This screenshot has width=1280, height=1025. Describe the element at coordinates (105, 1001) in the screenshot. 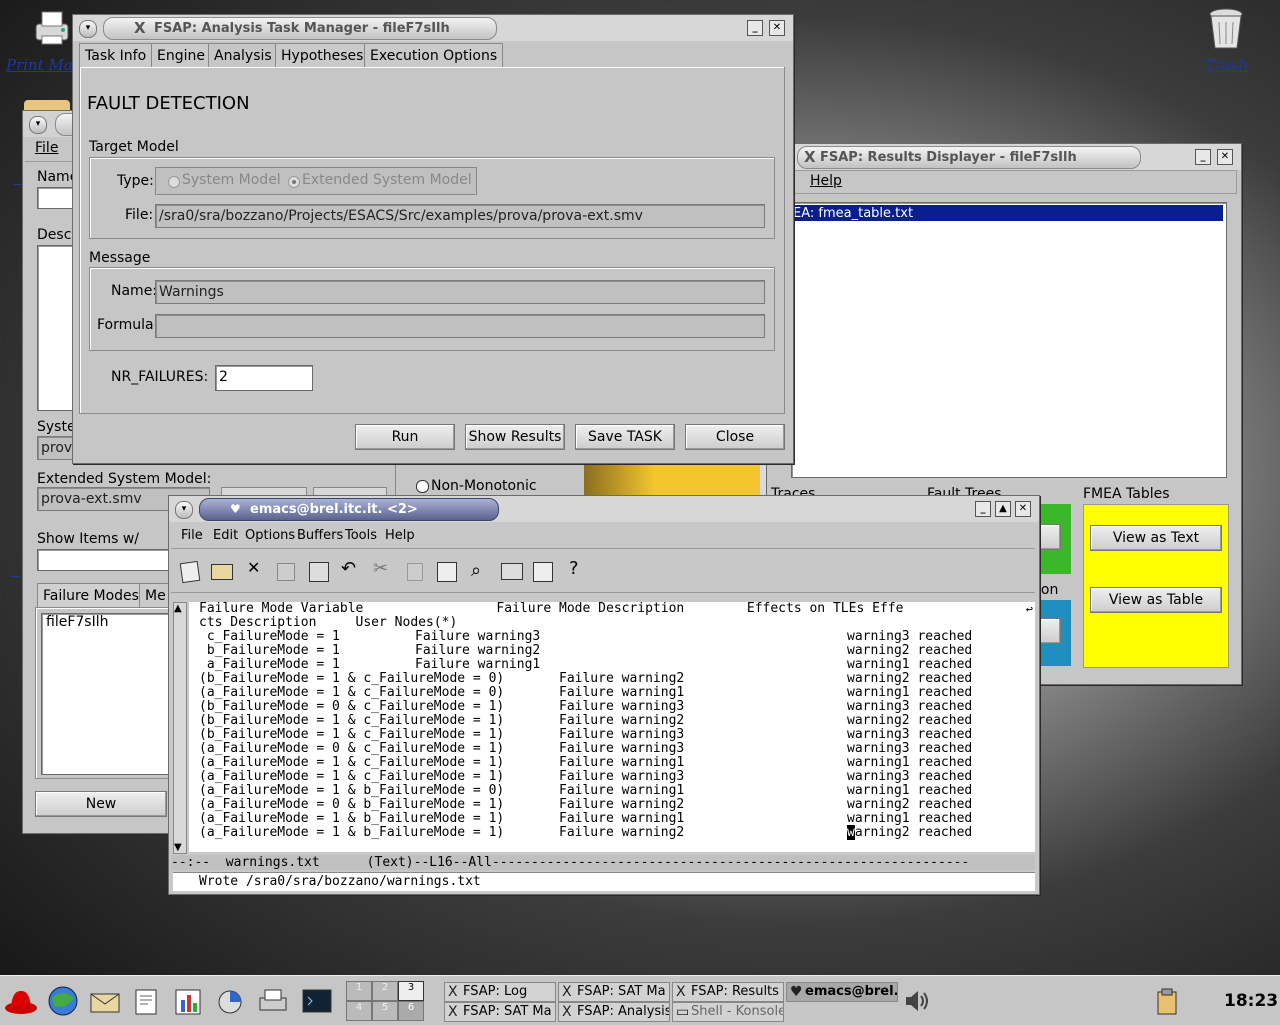

I see `mail-icon` at that location.